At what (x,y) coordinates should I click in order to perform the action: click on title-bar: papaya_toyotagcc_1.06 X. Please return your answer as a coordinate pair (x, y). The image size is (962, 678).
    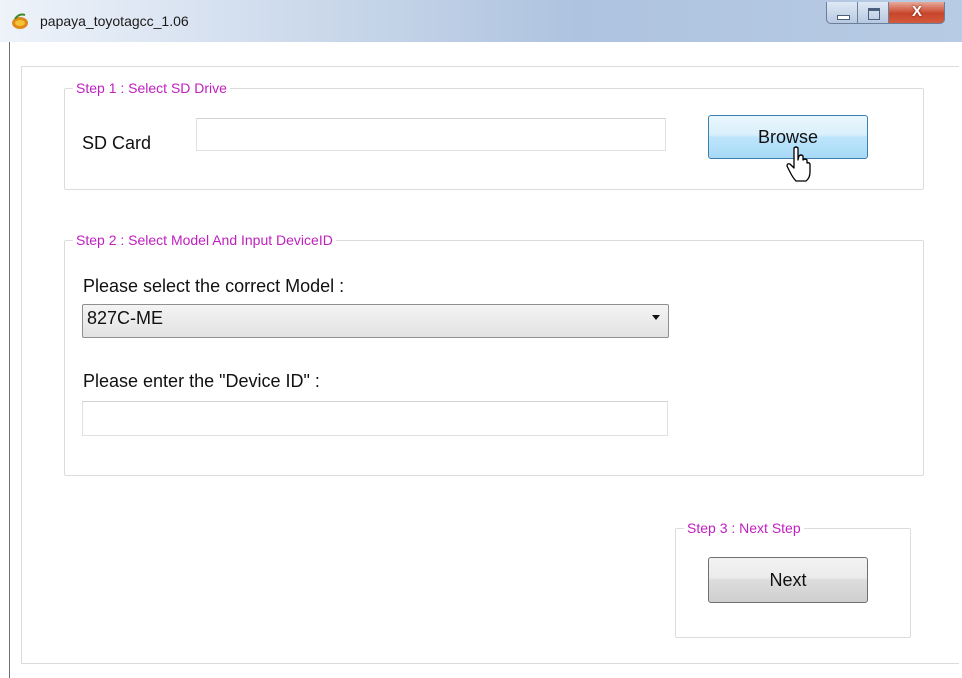
    Looking at the image, I should click on (481, 21).